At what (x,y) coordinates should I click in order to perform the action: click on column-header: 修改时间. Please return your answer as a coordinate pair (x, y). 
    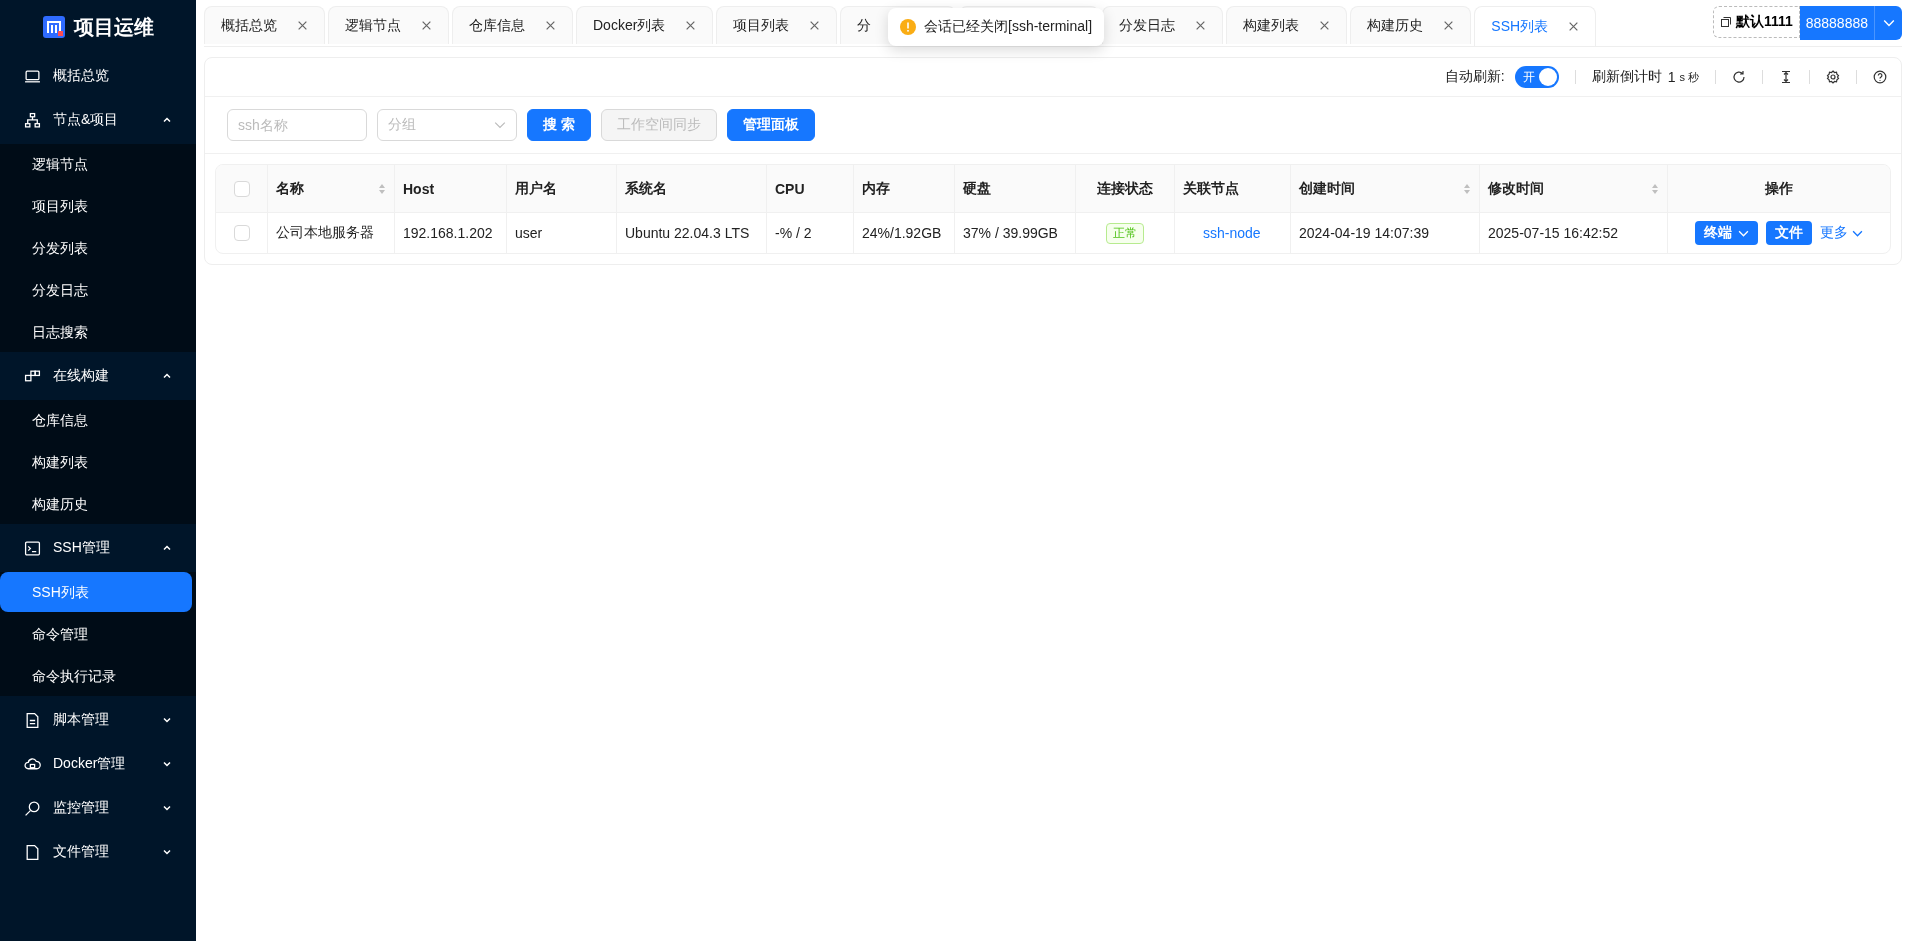
    Looking at the image, I should click on (1516, 188).